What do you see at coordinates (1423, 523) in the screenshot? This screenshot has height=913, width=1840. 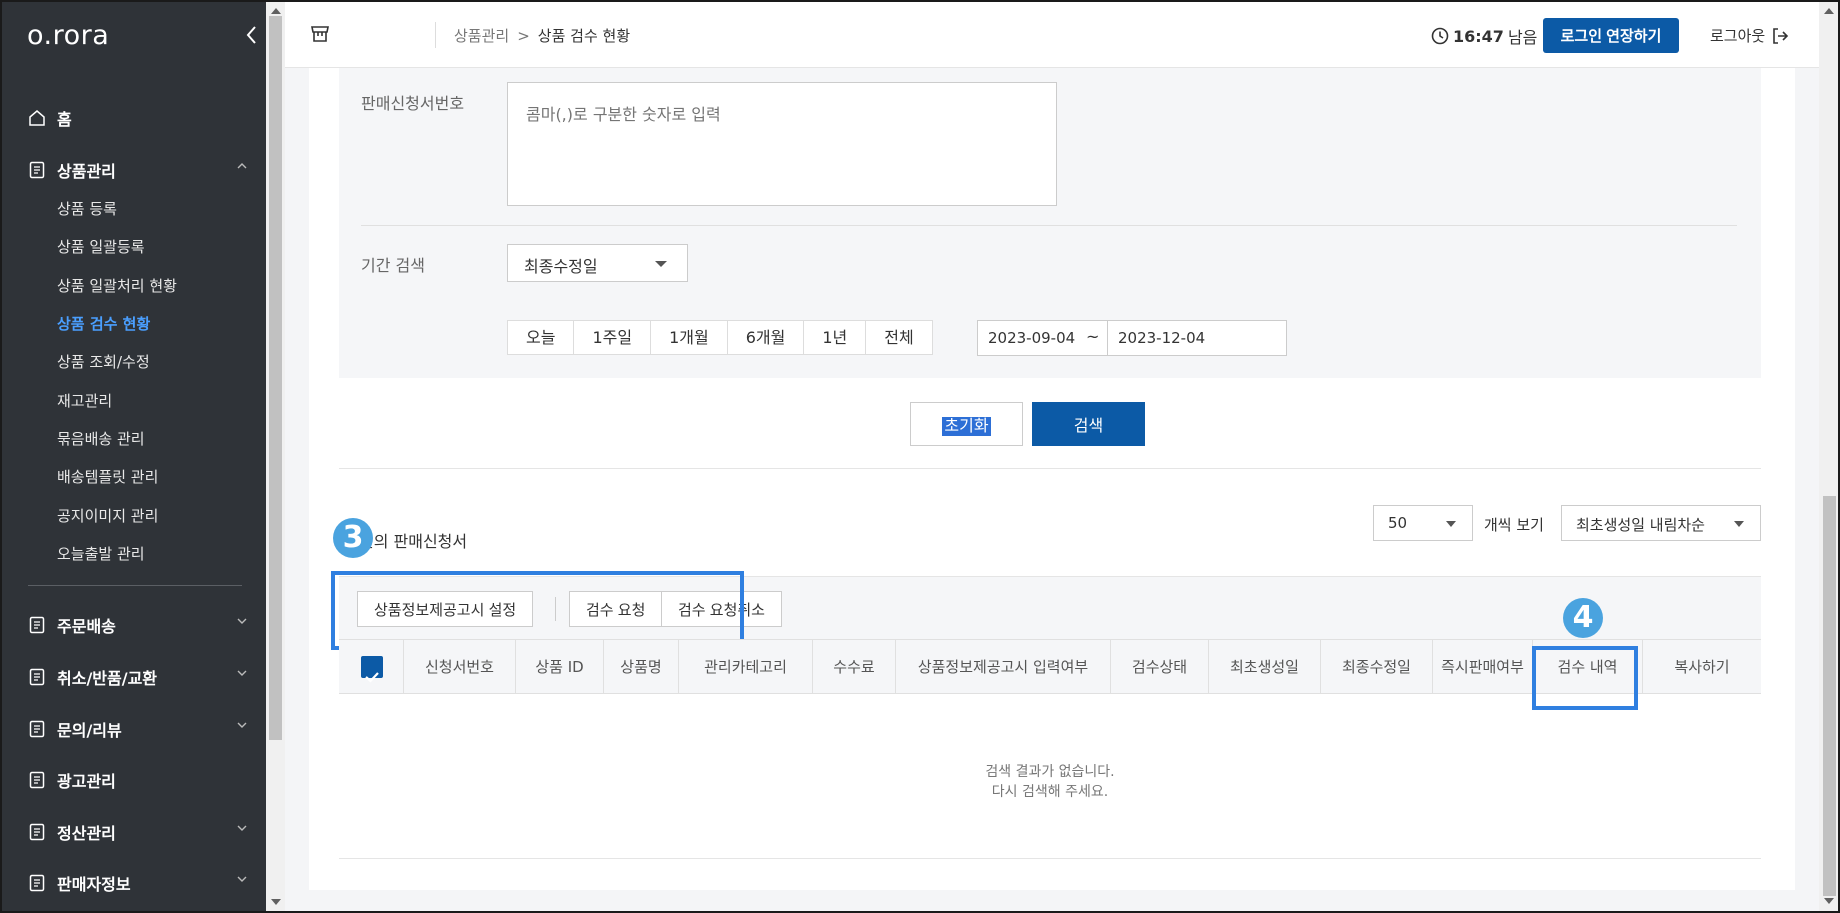 I see `per-page-select: 50` at bounding box center [1423, 523].